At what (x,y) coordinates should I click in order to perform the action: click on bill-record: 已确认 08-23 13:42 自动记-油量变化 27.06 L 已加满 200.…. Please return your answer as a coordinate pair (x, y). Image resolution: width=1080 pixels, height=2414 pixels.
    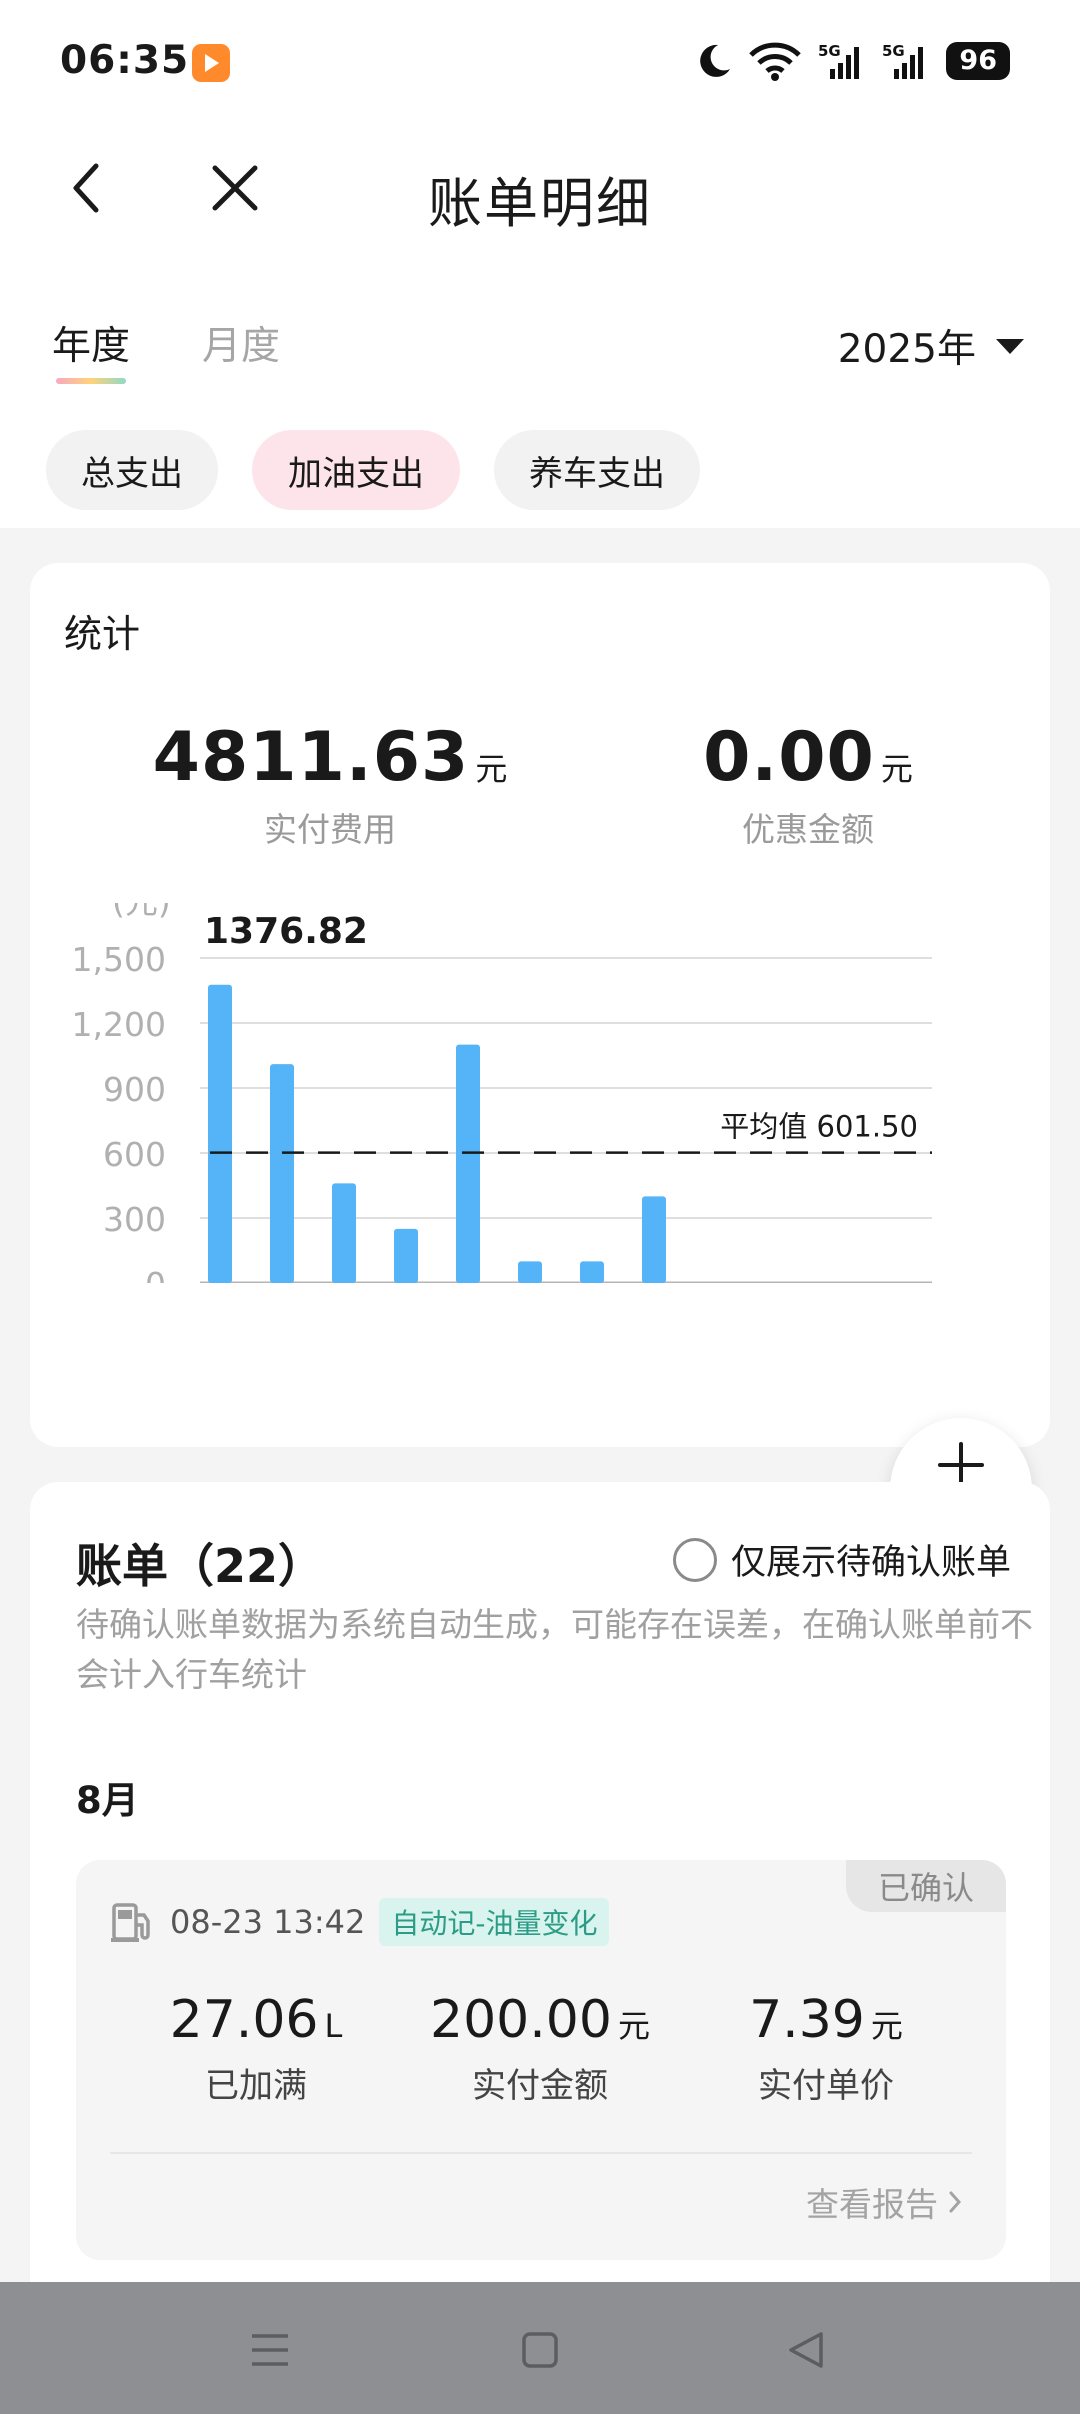
    Looking at the image, I should click on (541, 2060).